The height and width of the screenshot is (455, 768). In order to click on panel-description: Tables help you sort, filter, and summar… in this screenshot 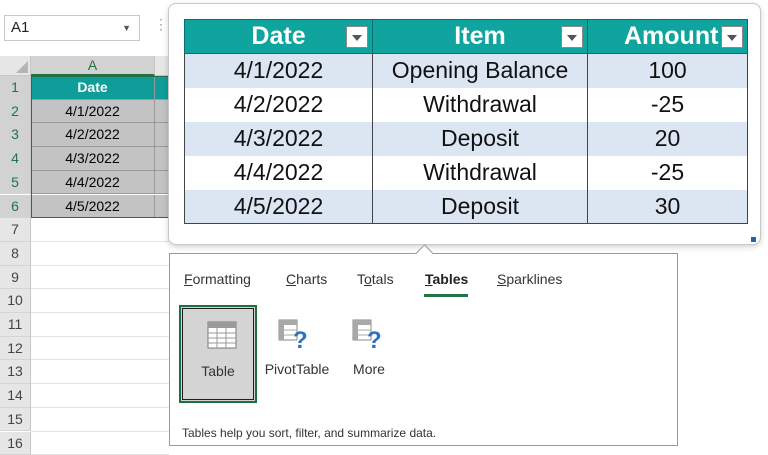, I will do `click(309, 433)`.